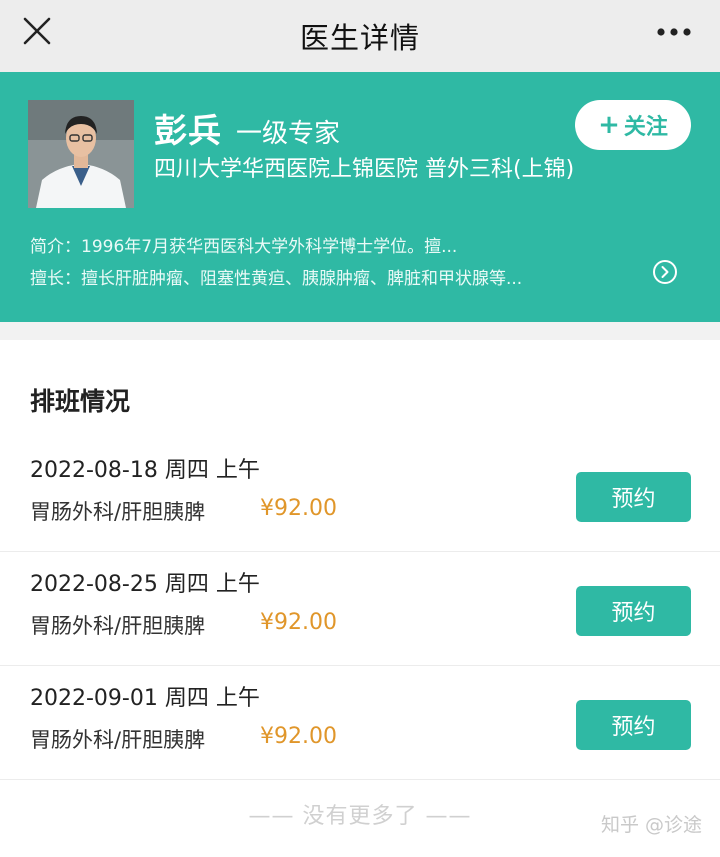 The width and height of the screenshot is (720, 857). I want to click on schedule-date: 2022-08-25 周四 上午, so click(145, 584).